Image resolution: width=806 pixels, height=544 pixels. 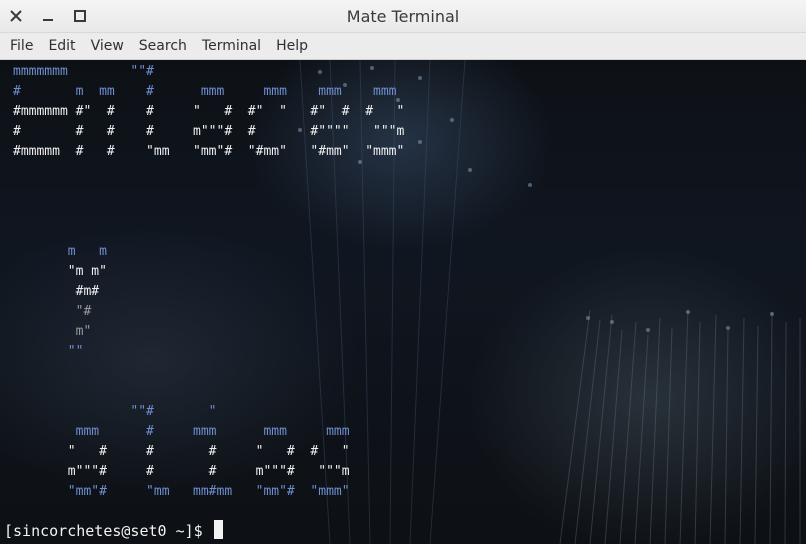 I want to click on banner-line: "m m", so click(x=60, y=271).